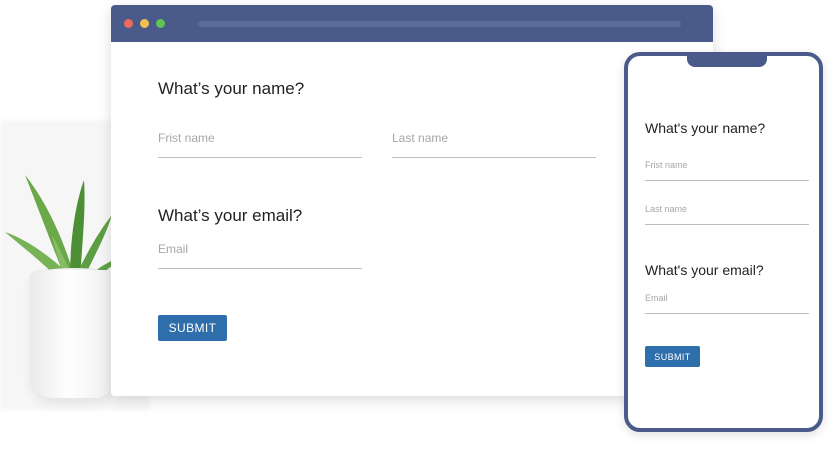 This screenshot has width=834, height=449. I want to click on email-heading: What’s your email?, so click(230, 215).